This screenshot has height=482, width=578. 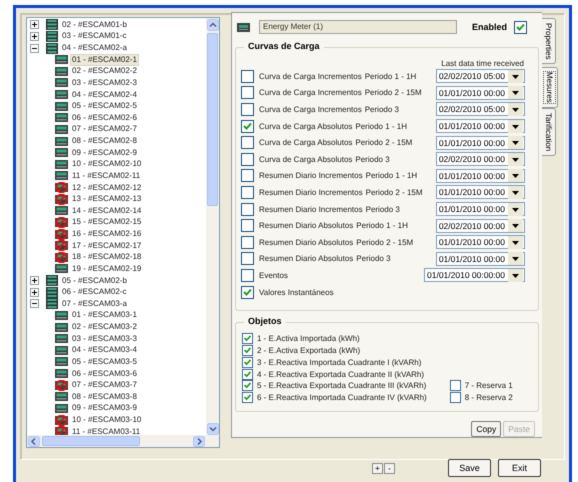 I want to click on tree-item: 01 - #ESCAM02-1, so click(x=104, y=59).